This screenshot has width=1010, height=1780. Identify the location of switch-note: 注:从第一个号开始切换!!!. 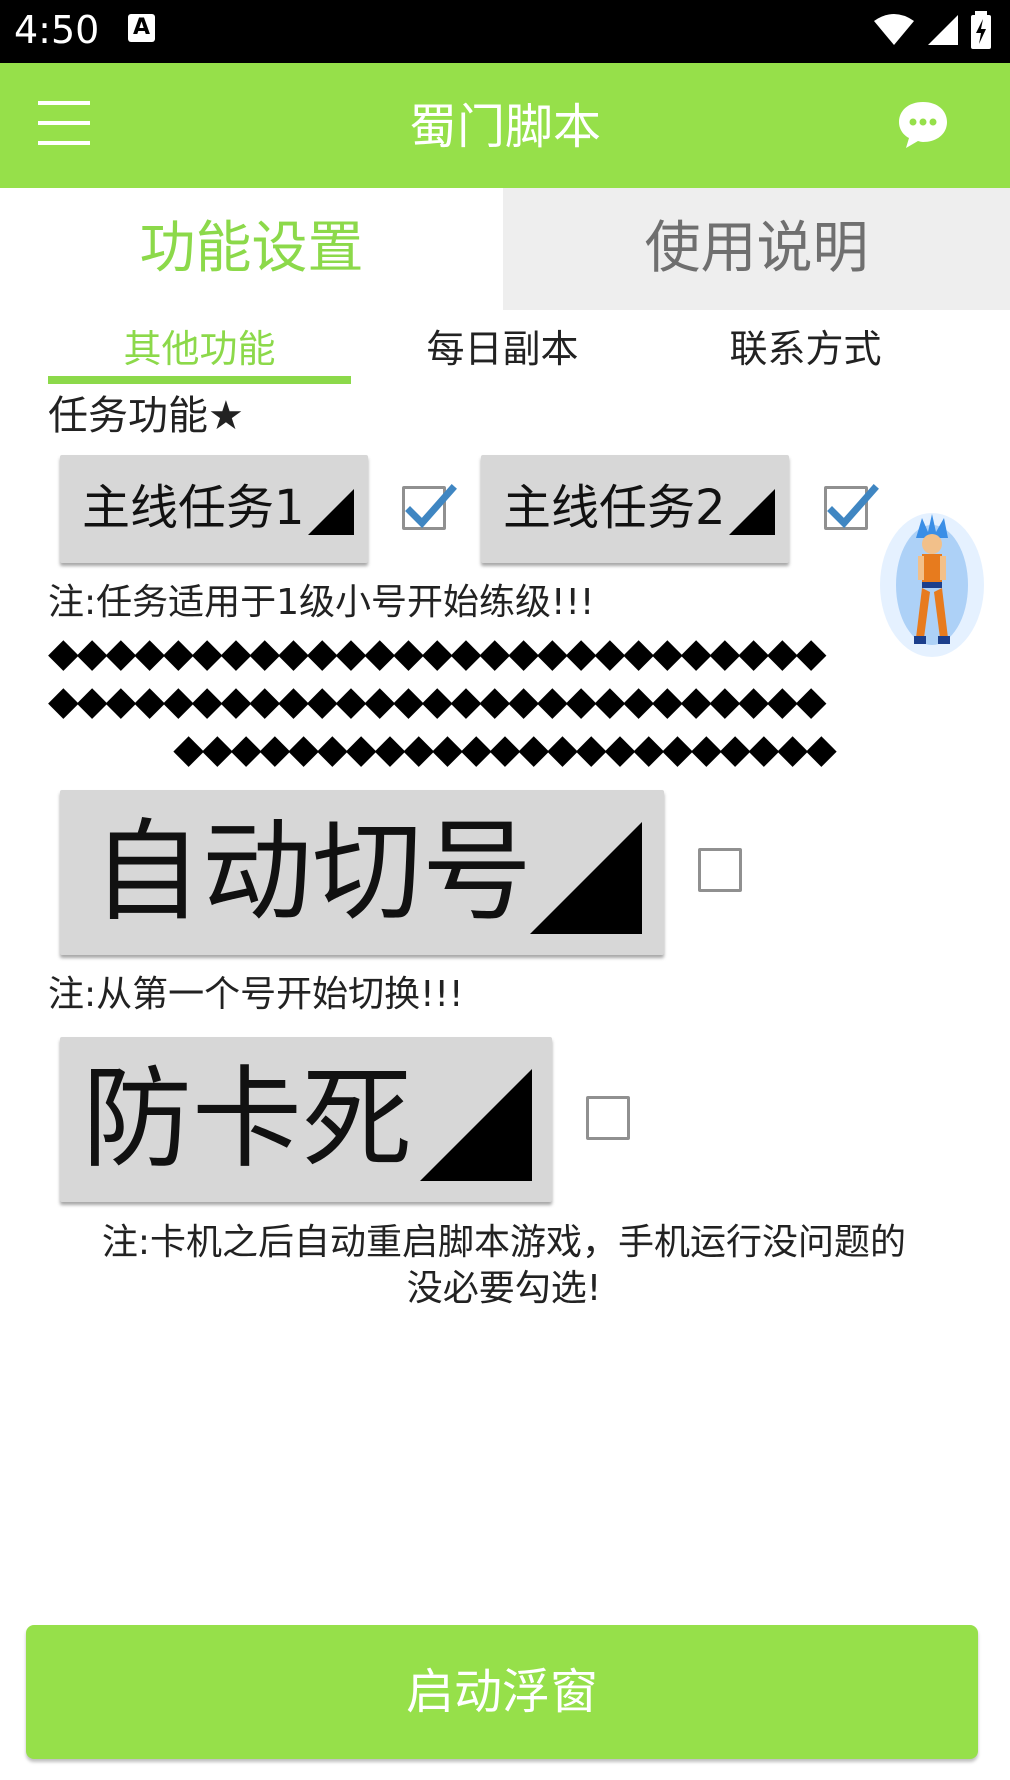
(256, 994).